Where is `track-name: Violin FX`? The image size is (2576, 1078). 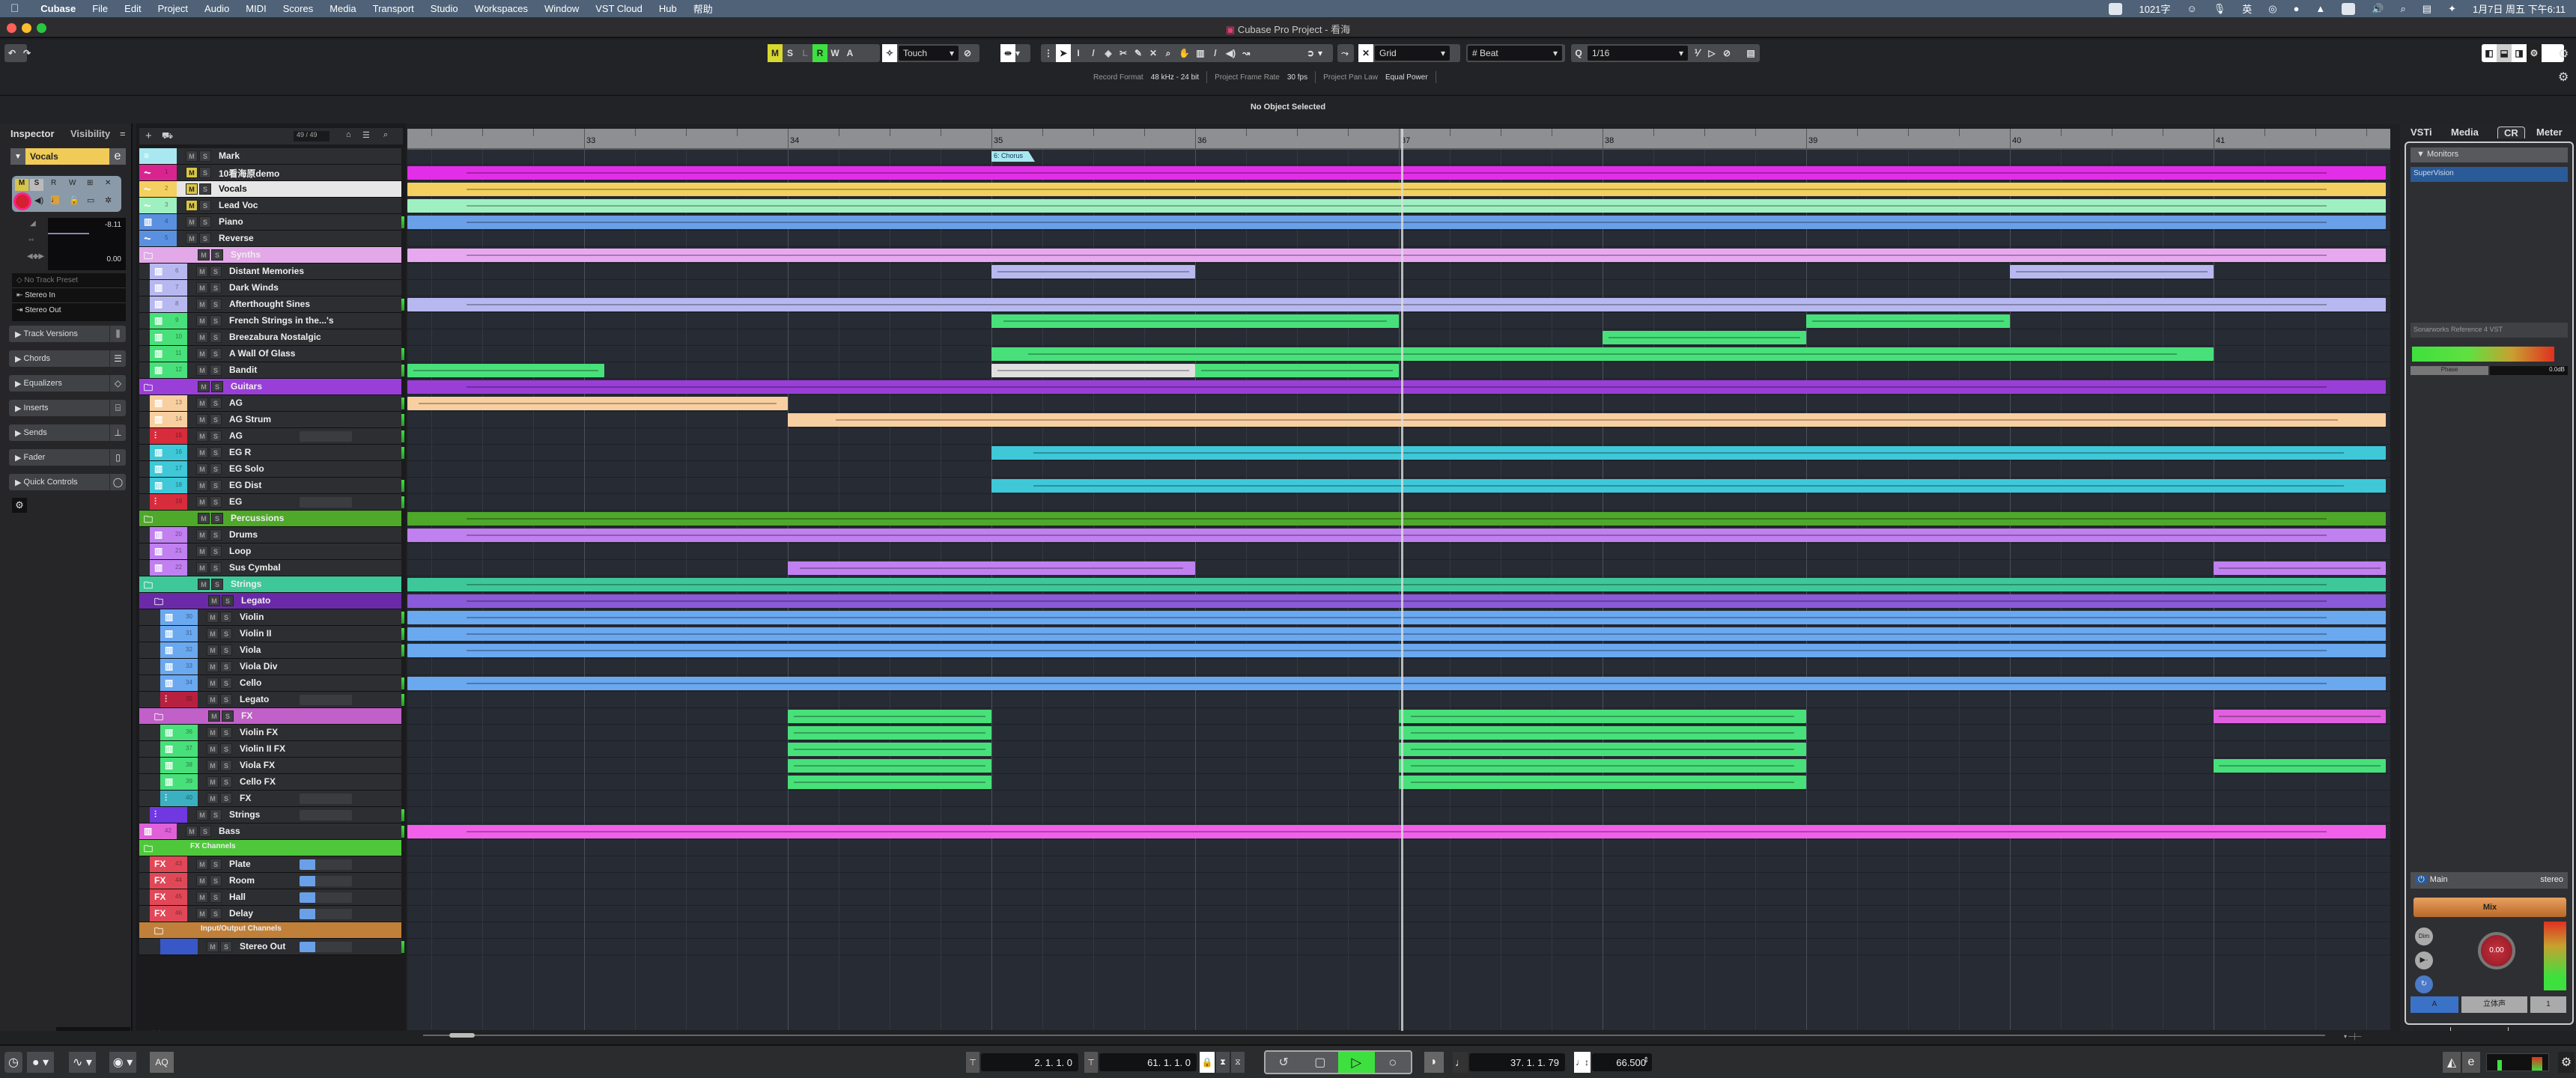
track-name: Violin FX is located at coordinates (259, 732).